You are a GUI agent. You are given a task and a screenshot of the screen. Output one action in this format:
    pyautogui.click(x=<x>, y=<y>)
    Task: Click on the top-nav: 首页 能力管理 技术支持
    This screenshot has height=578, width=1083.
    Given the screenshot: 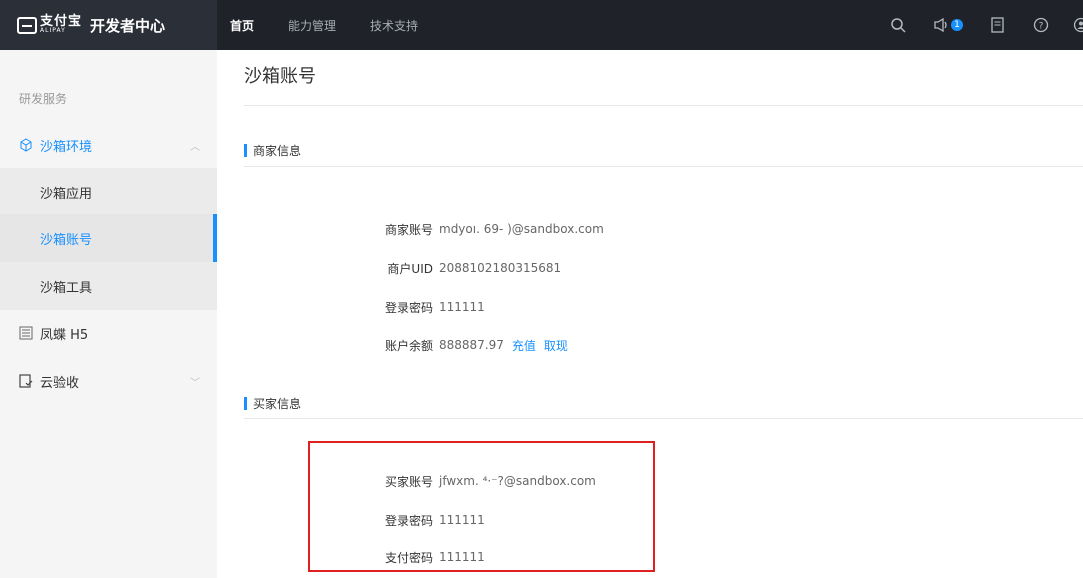 What is the action you would take?
    pyautogui.click(x=341, y=25)
    